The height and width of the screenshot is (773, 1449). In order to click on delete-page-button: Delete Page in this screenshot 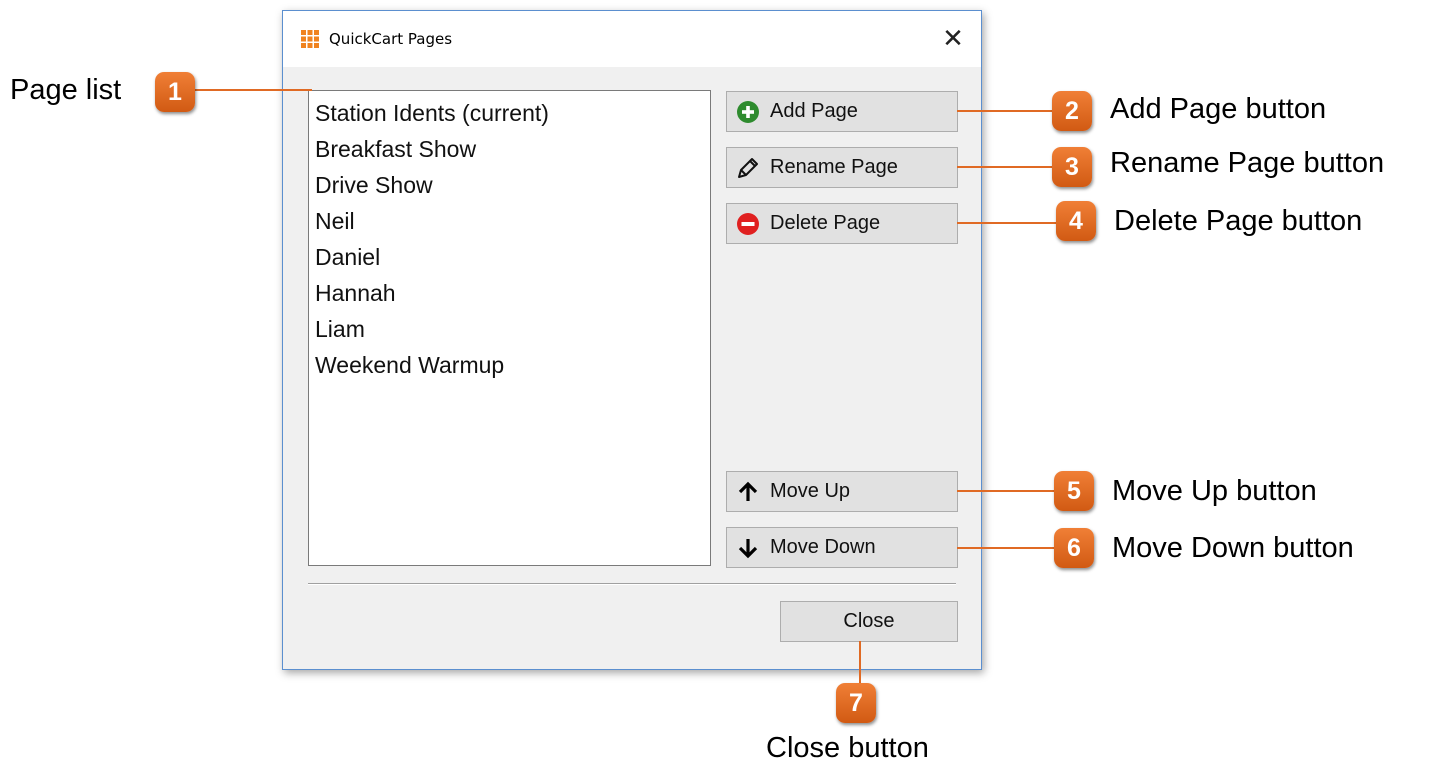, I will do `click(842, 223)`.